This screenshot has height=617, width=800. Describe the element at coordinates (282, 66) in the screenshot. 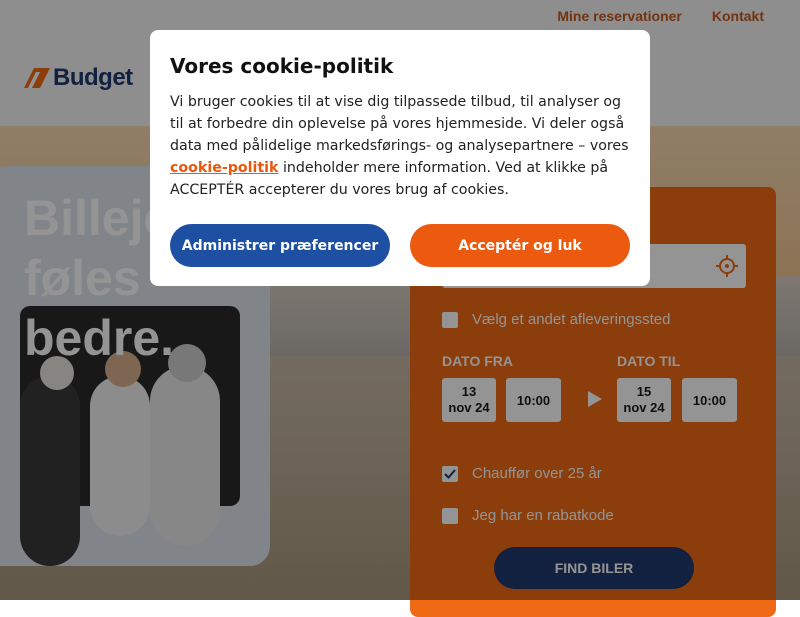

I see `cookie-modal-title: Vores cookie-politik` at that location.